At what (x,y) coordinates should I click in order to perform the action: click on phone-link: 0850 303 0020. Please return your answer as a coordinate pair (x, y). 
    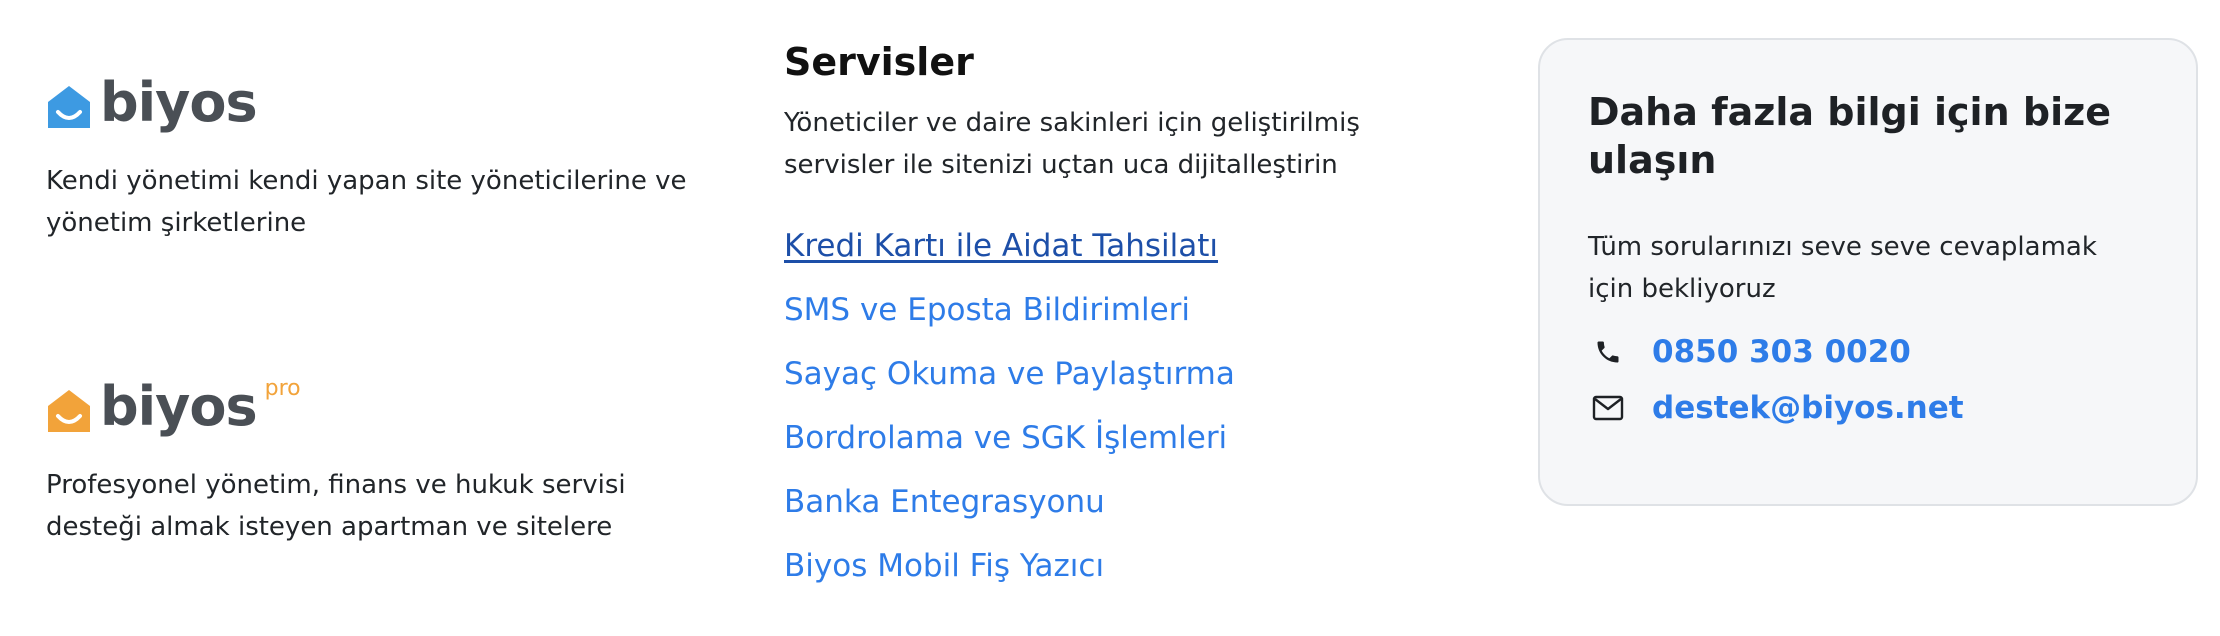
    Looking at the image, I should click on (1781, 352).